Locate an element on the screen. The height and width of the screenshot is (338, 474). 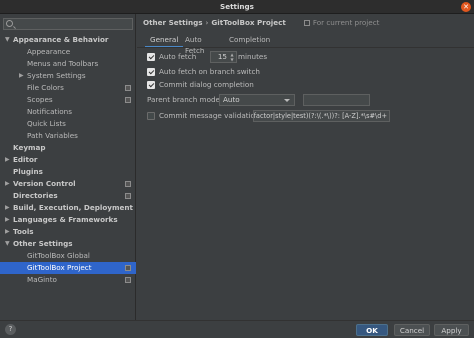
commit-message-validation-label: Commit message validation is located at coordinates (209, 115).